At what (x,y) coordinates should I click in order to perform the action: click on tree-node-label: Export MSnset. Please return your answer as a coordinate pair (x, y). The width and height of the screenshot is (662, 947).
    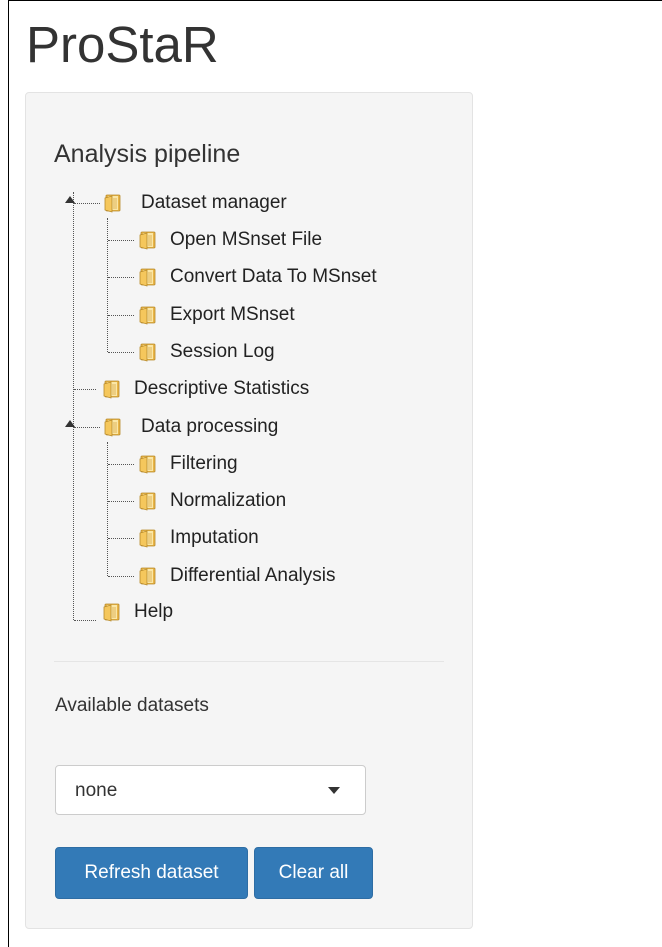
    Looking at the image, I should click on (232, 314).